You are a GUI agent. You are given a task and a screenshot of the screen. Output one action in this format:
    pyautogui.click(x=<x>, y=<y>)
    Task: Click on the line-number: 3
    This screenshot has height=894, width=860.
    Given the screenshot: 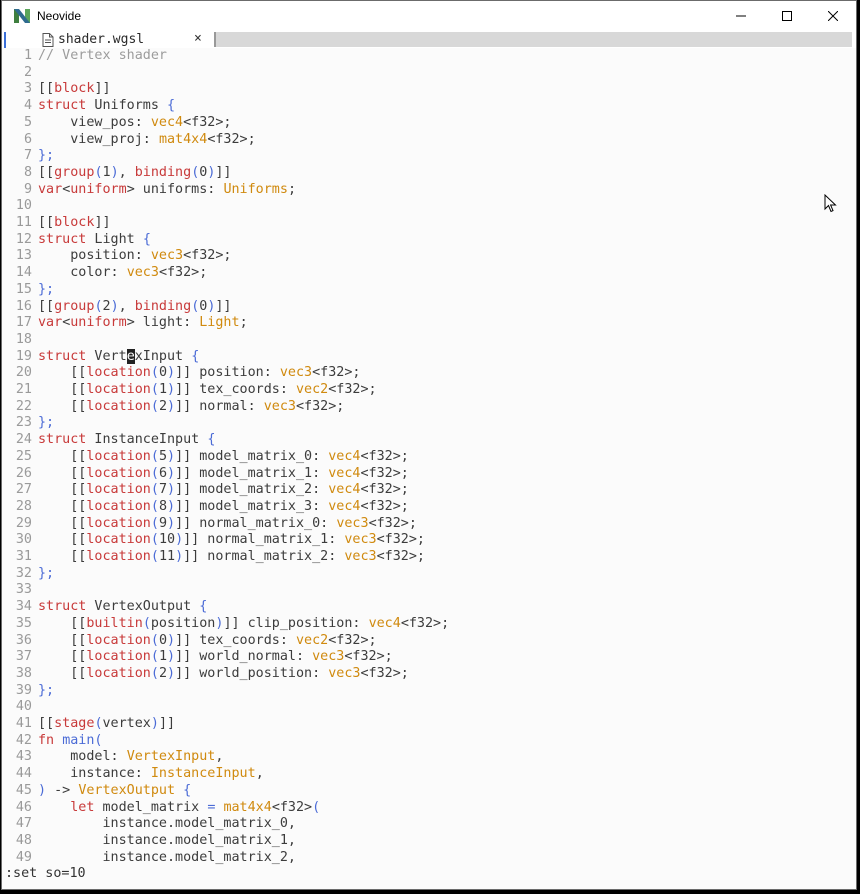 What is the action you would take?
    pyautogui.click(x=27, y=89)
    